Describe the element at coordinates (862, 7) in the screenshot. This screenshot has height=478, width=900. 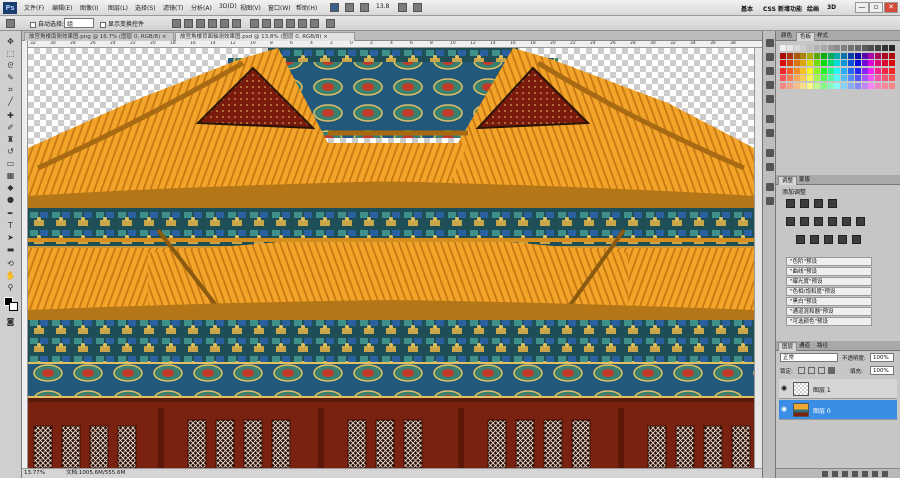
I see `minimize-button: —` at that location.